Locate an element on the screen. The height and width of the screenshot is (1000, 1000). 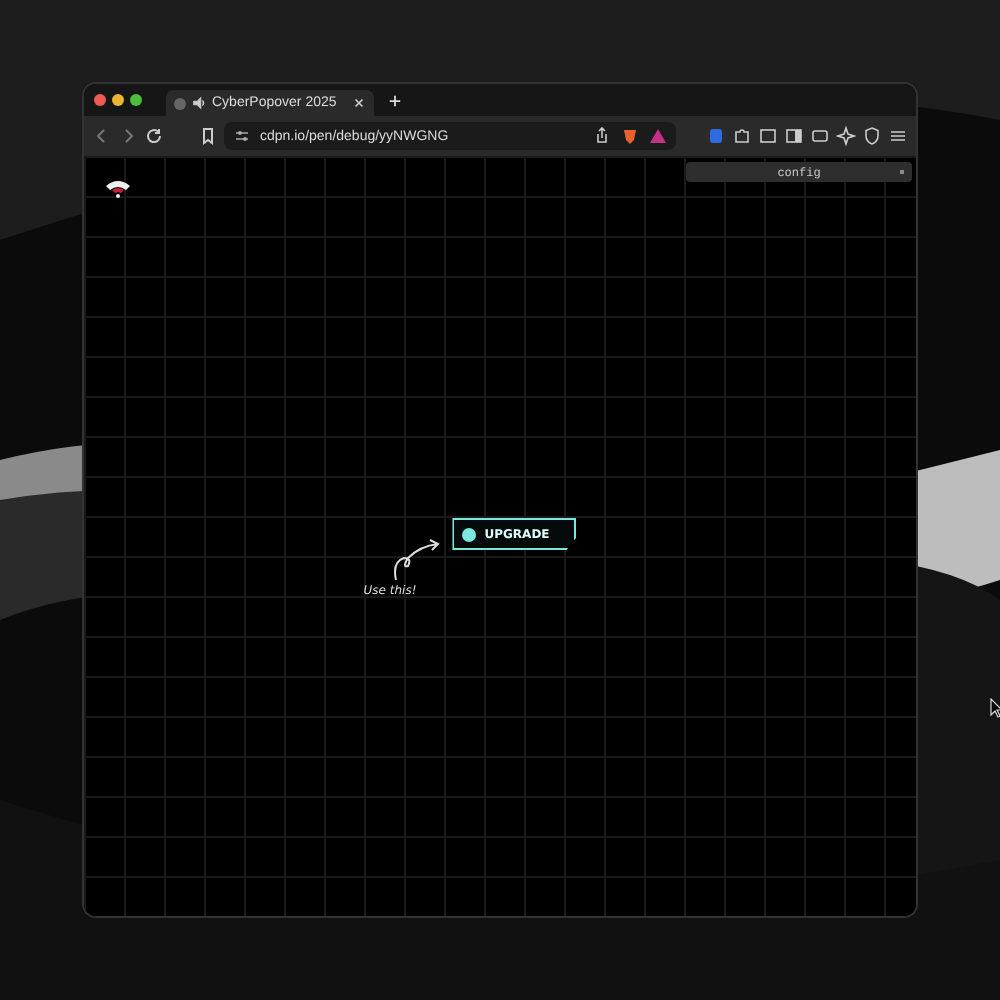
reload-icon is located at coordinates (154, 136).